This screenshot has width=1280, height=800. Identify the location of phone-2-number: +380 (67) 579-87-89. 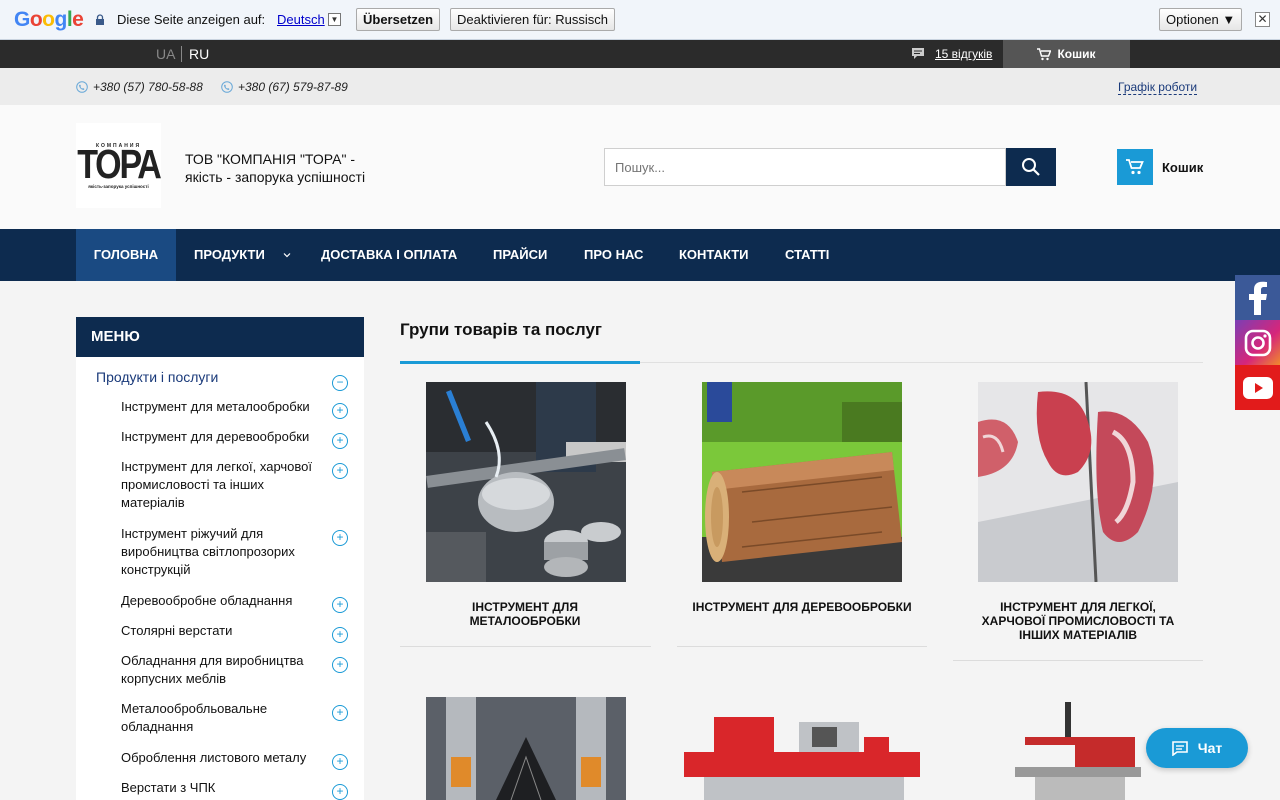
(293, 87).